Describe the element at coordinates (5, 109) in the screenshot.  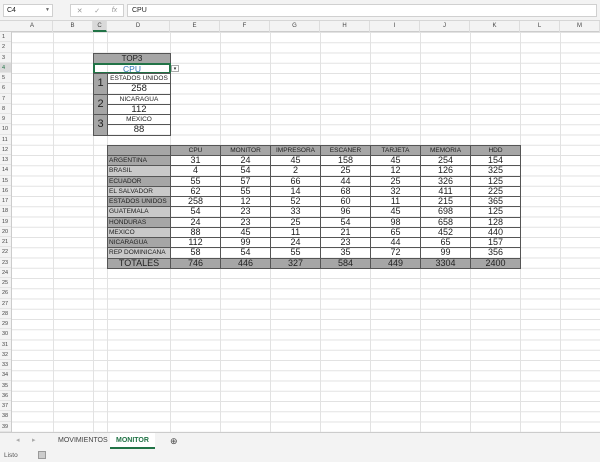
I see `row-header-8: 8` at that location.